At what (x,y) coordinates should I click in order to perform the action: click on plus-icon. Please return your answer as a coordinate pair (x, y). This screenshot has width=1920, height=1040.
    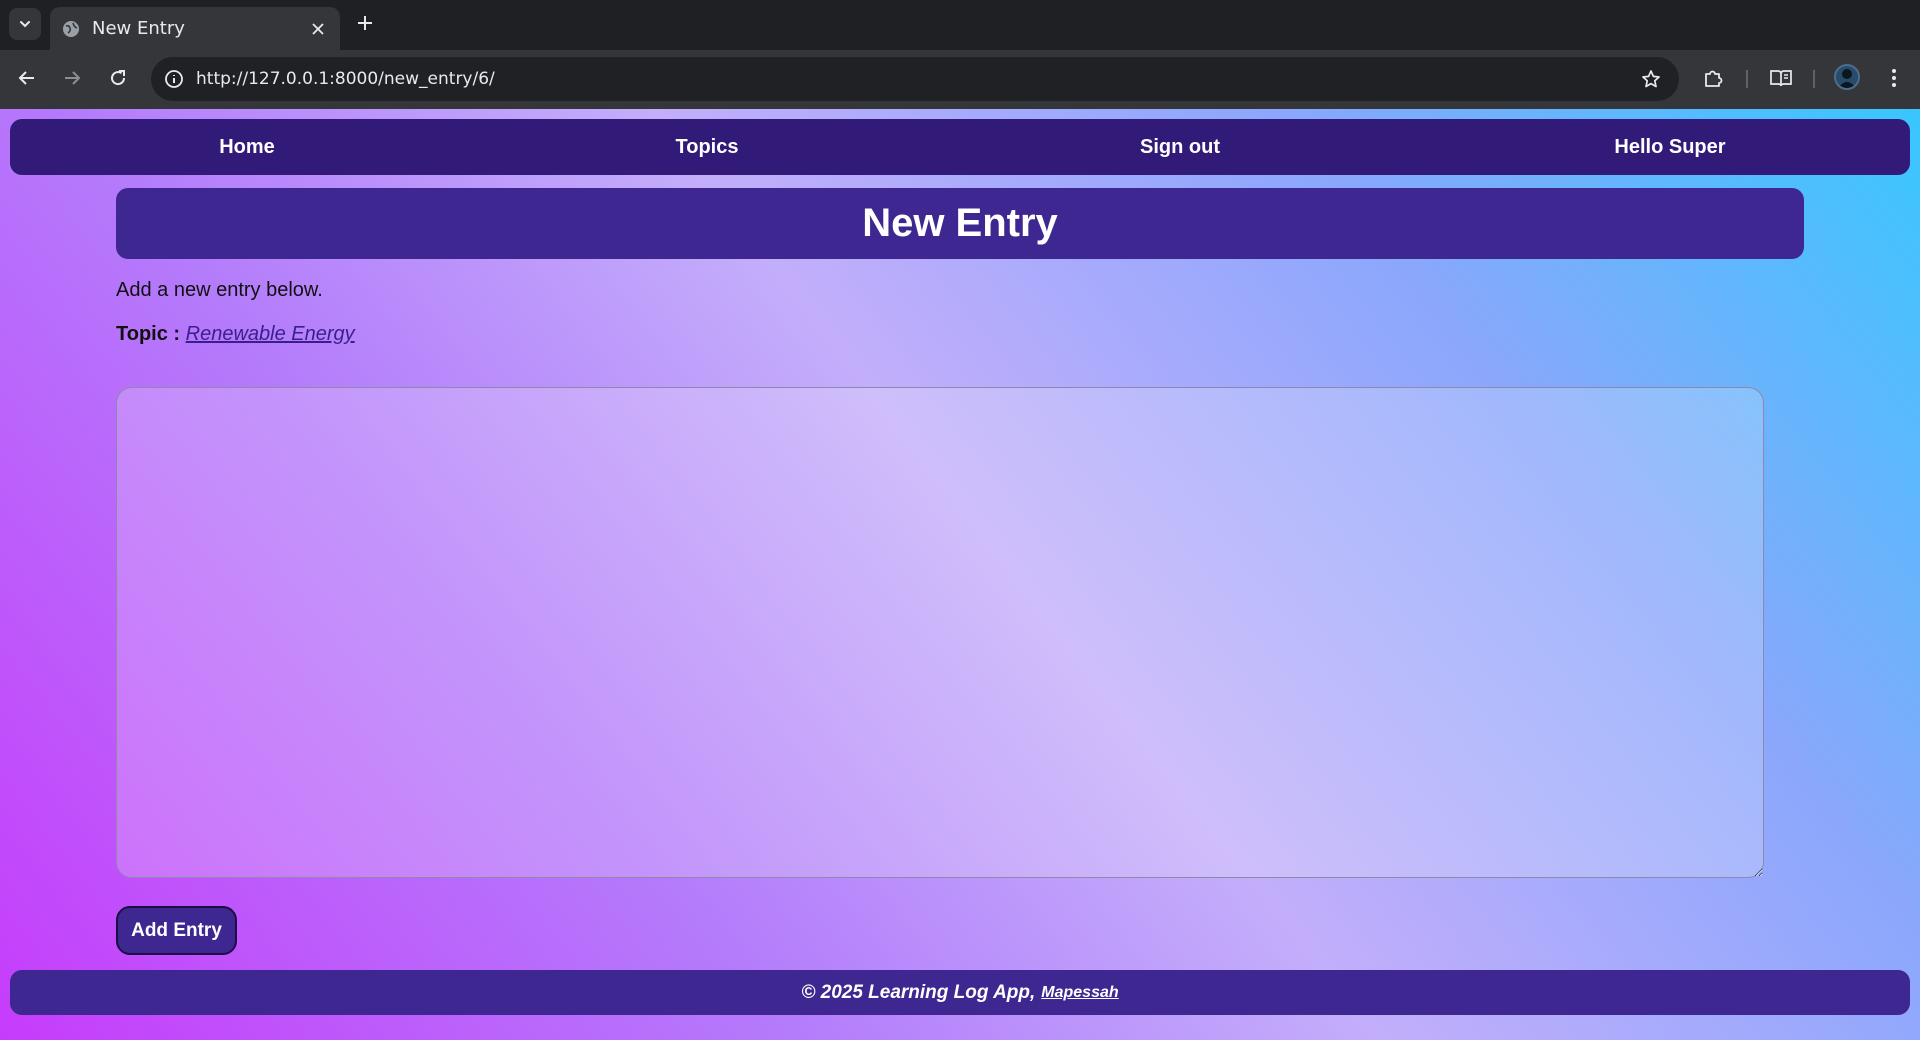
    Looking at the image, I should click on (365, 23).